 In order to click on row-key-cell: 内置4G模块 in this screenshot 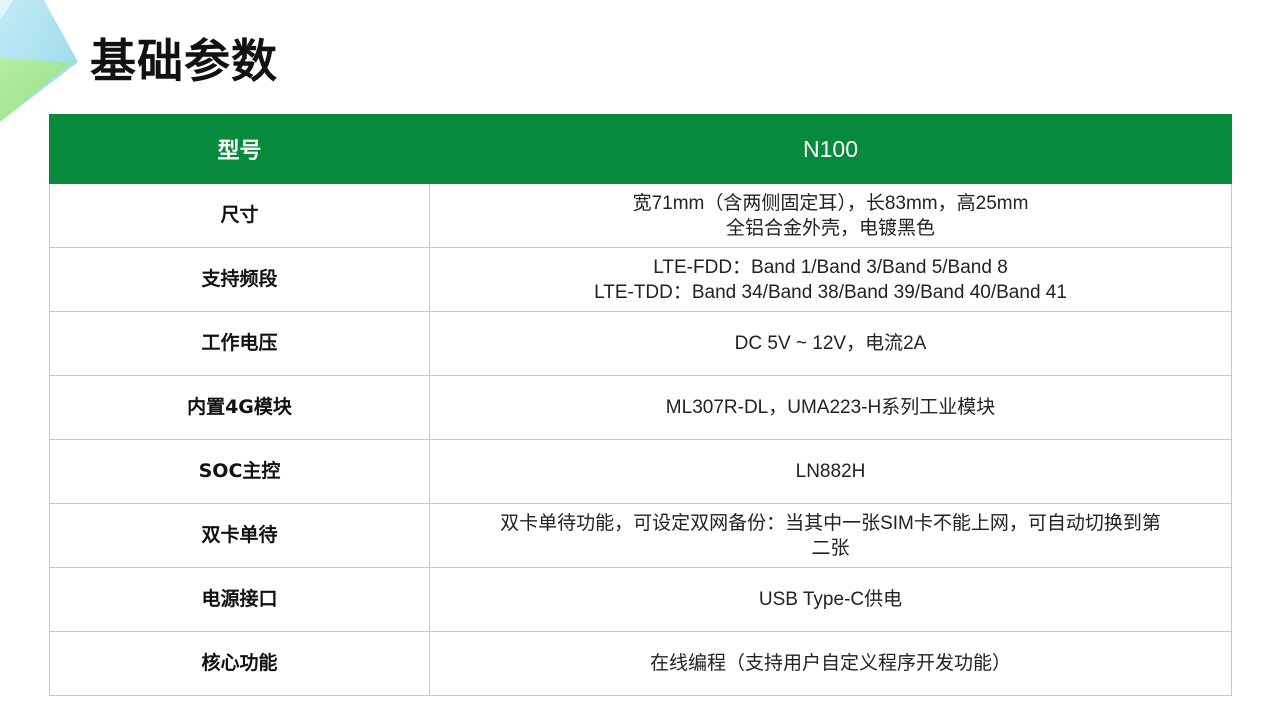, I will do `click(239, 407)`.